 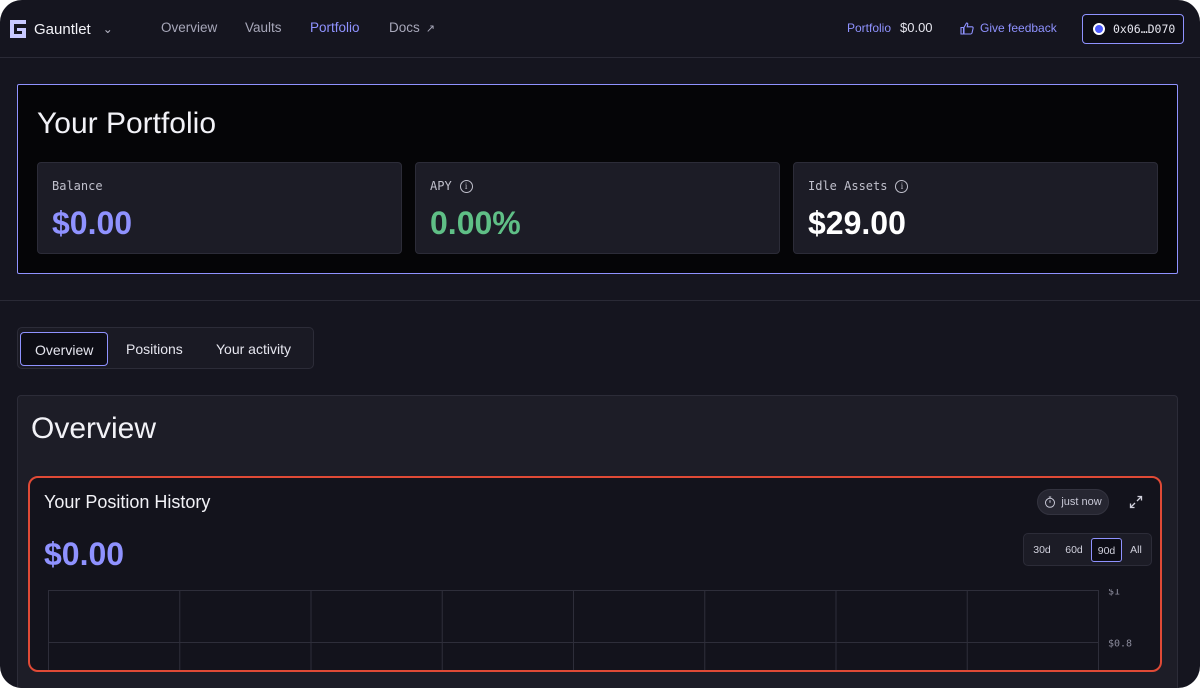 What do you see at coordinates (916, 27) in the screenshot?
I see `nav-portfolio-value: $0.00` at bounding box center [916, 27].